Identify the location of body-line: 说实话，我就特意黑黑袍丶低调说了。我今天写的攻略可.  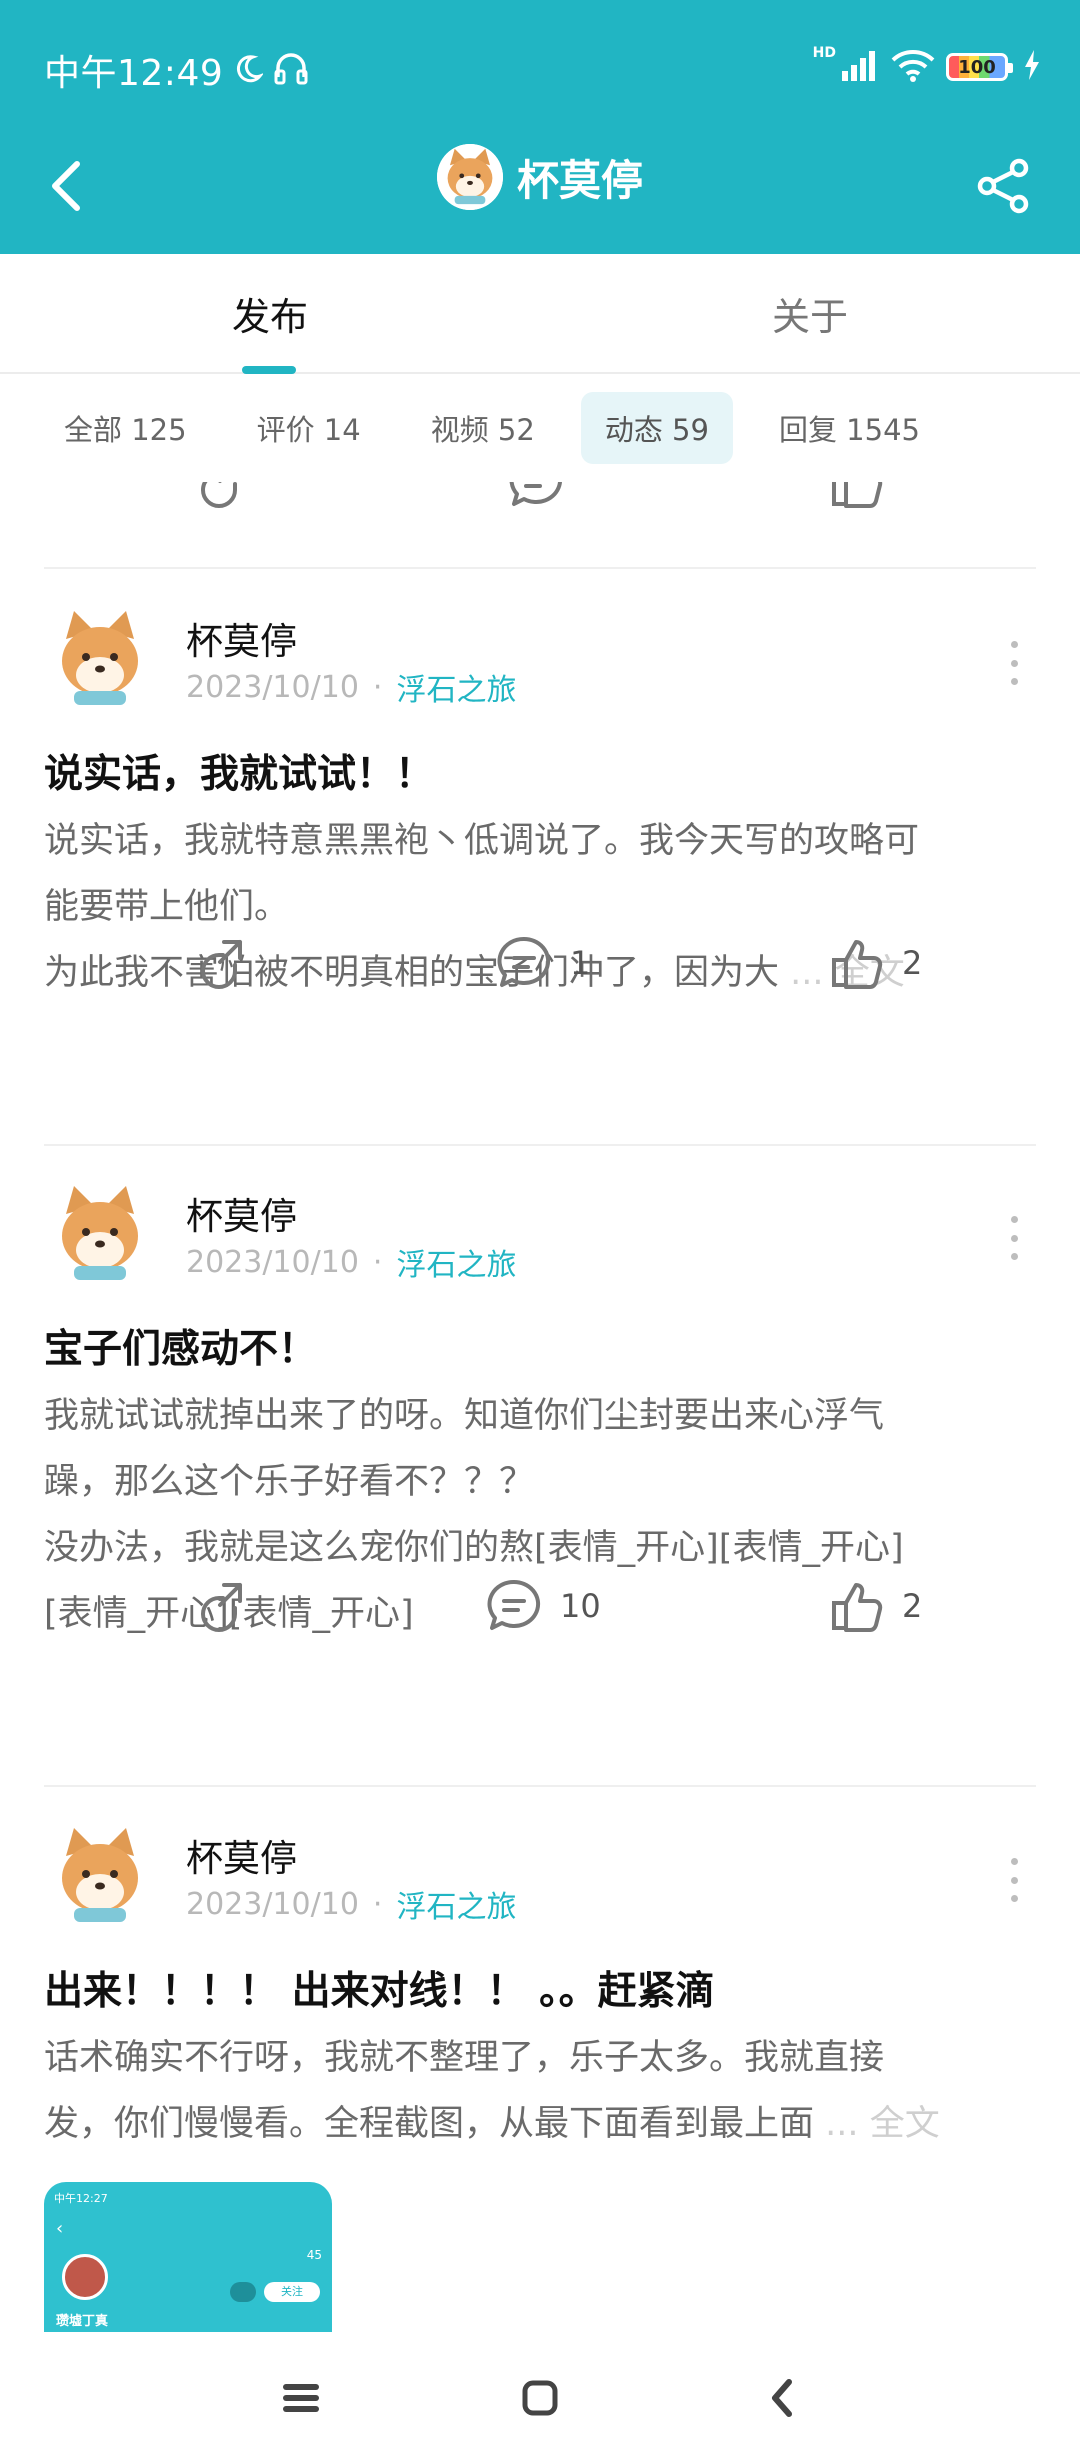
(482, 841).